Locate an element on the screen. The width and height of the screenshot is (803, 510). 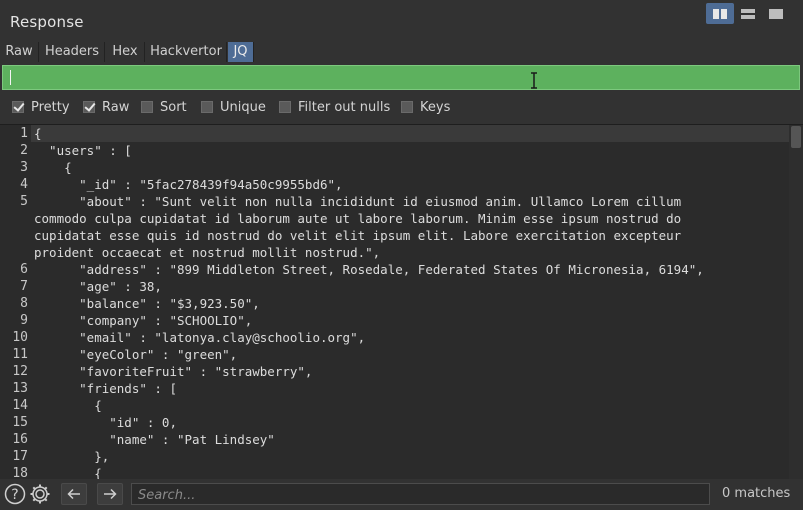
option-unique: Unique is located at coordinates (233, 107).